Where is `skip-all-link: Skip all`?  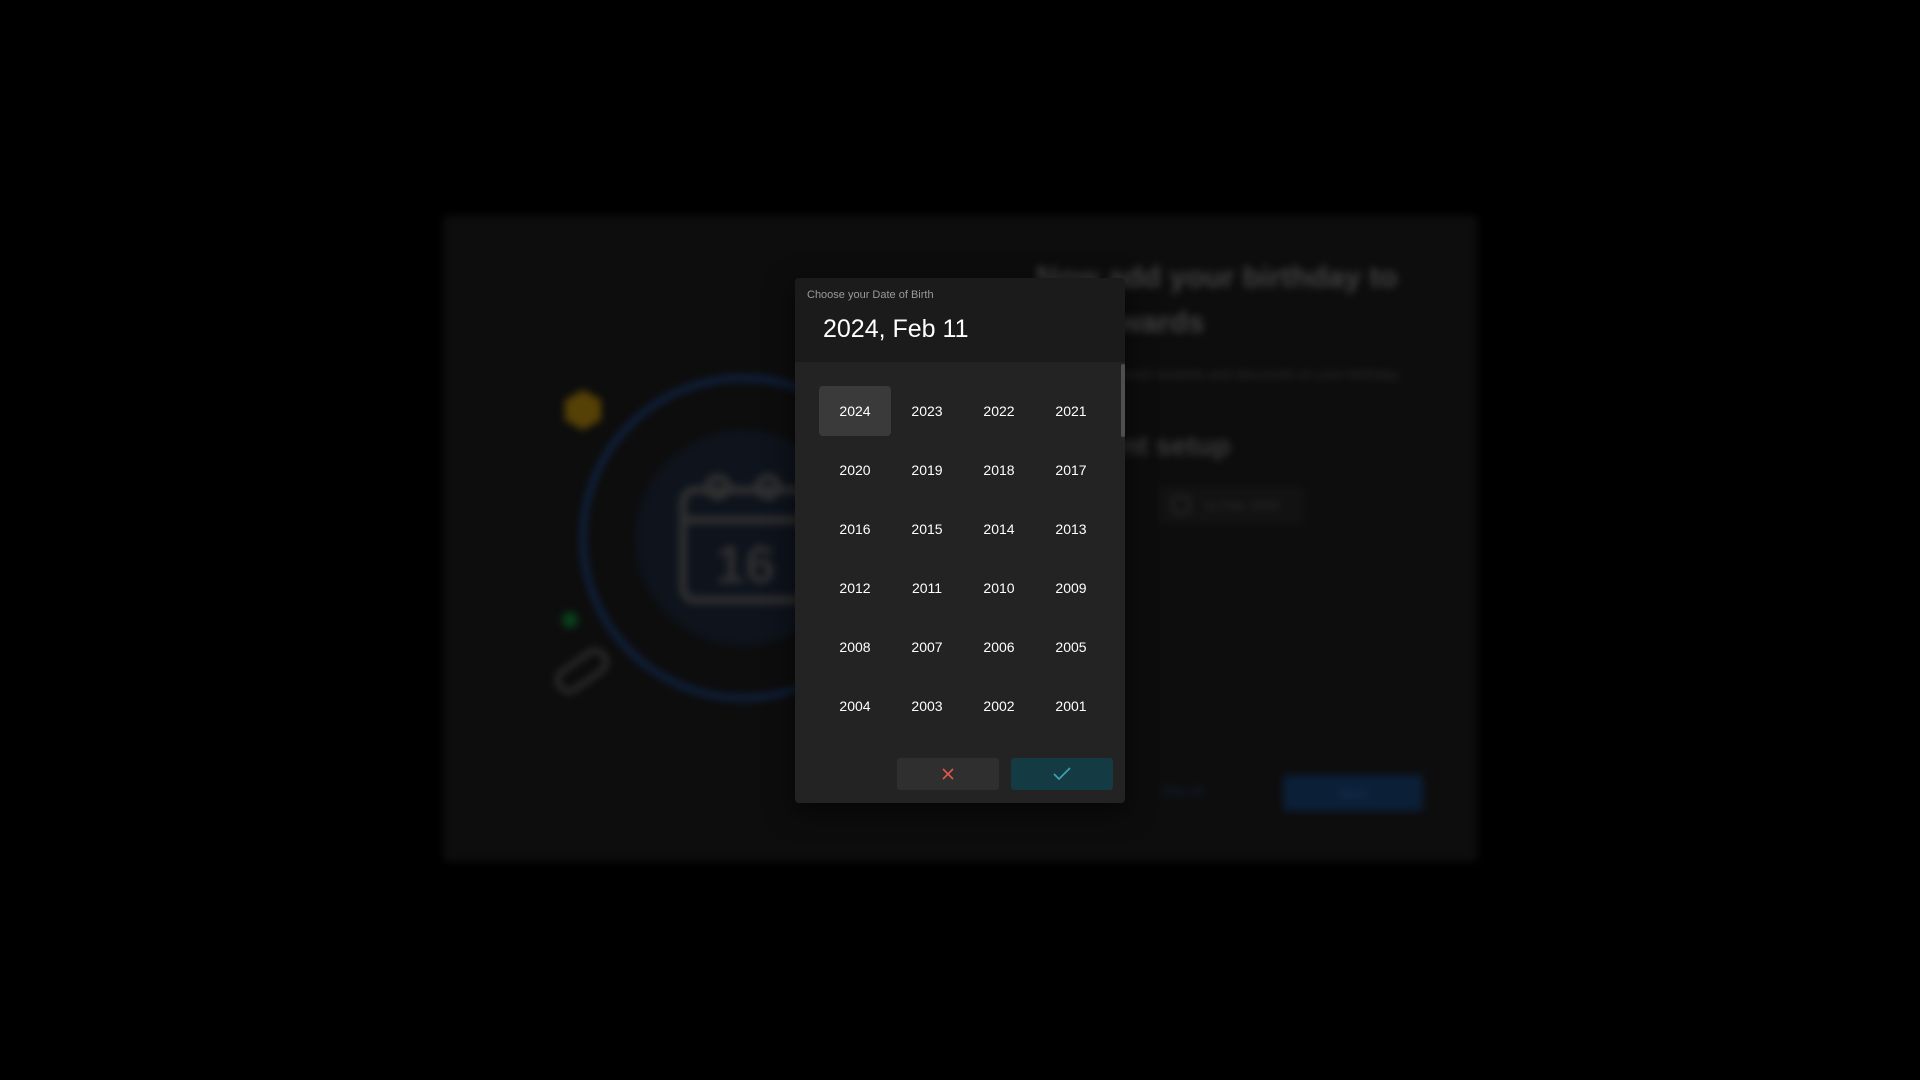 skip-all-link: Skip all is located at coordinates (1182, 790).